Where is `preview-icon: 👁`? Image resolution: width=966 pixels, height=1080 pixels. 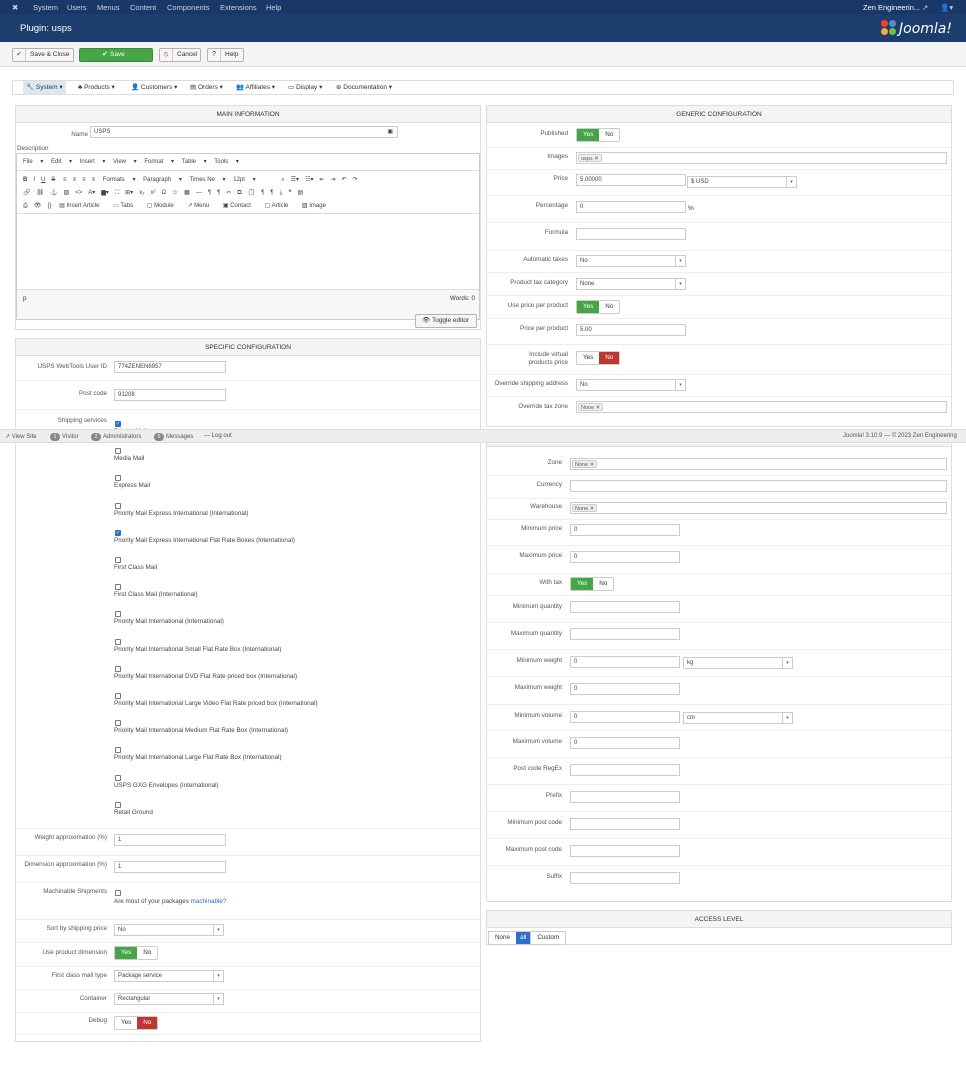
preview-icon: 👁 is located at coordinates (38, 206).